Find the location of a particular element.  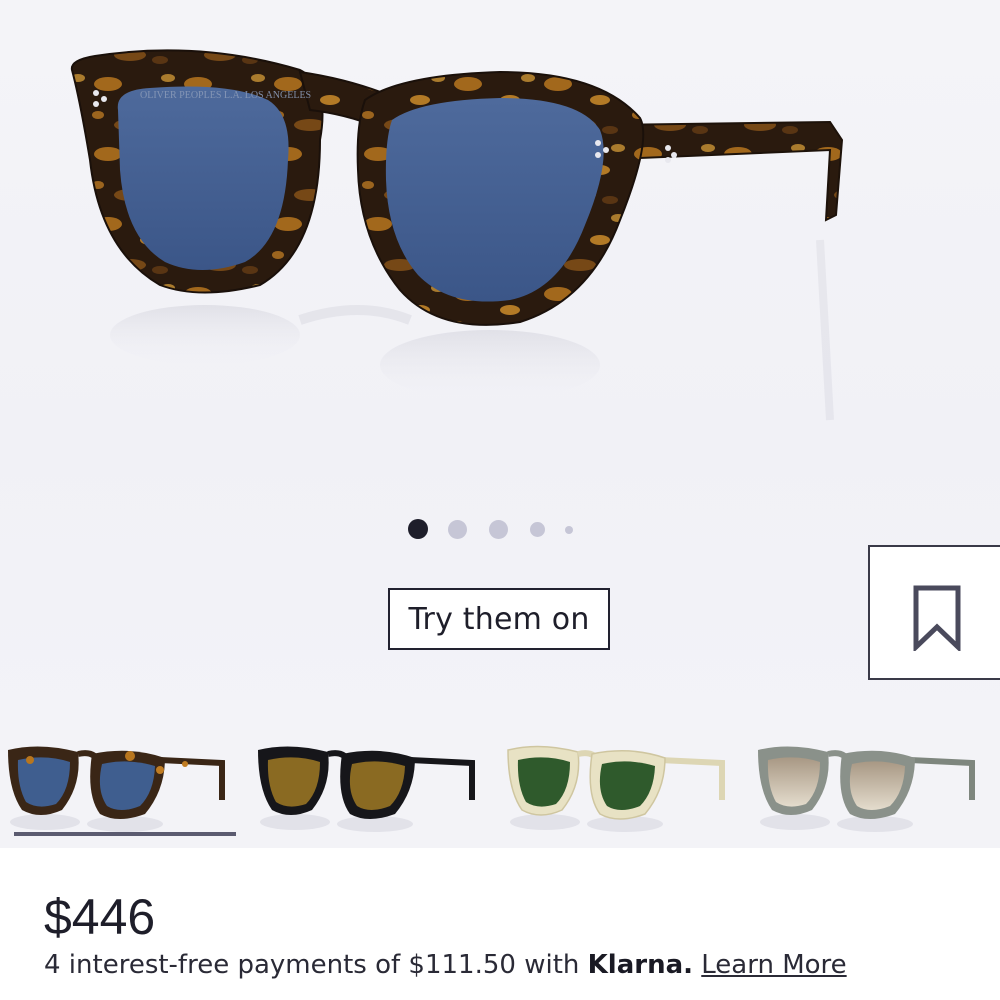

variant-clear-green is located at coordinates (620, 786).